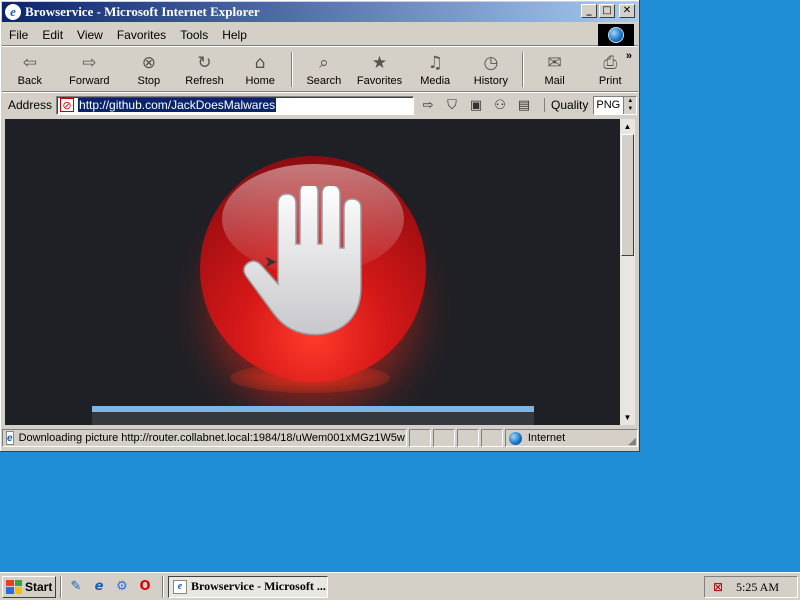  I want to click on bookmark-icon: ⛉, so click(452, 105).